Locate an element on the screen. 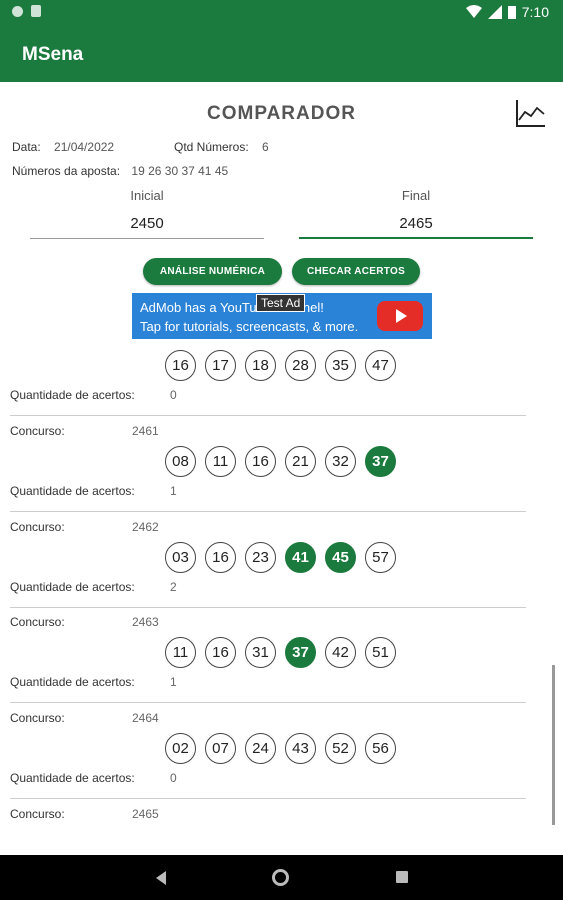 The height and width of the screenshot is (900, 563). bet-label: Números da aposta: is located at coordinates (66, 171).